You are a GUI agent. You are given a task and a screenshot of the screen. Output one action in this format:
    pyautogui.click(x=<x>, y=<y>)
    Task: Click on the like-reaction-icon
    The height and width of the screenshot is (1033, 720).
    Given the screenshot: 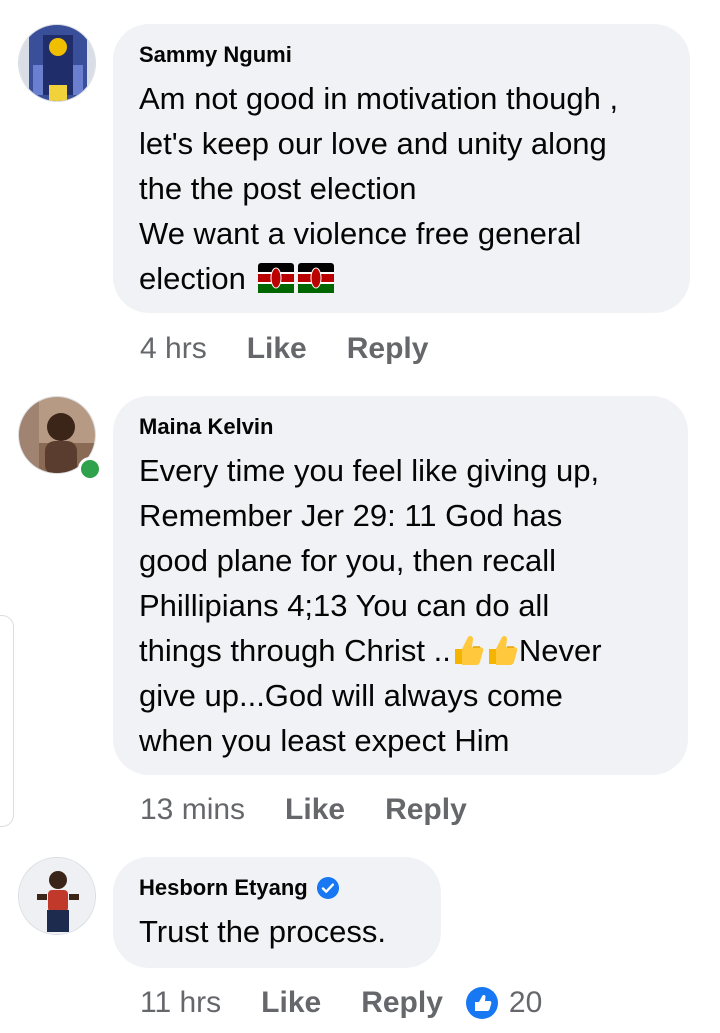 What is the action you would take?
    pyautogui.click(x=481, y=1003)
    